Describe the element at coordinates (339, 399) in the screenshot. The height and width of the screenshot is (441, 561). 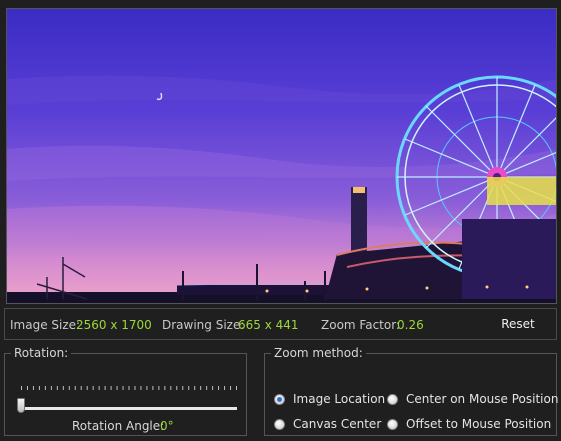
I see `radio-label: Image Location` at that location.